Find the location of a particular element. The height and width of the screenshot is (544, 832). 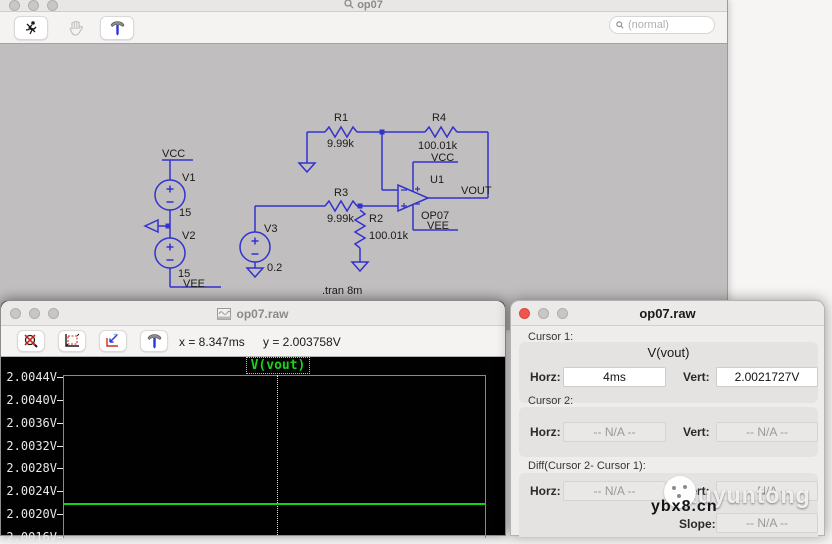

cursor1-trace-name: V(vout) is located at coordinates (668, 352).